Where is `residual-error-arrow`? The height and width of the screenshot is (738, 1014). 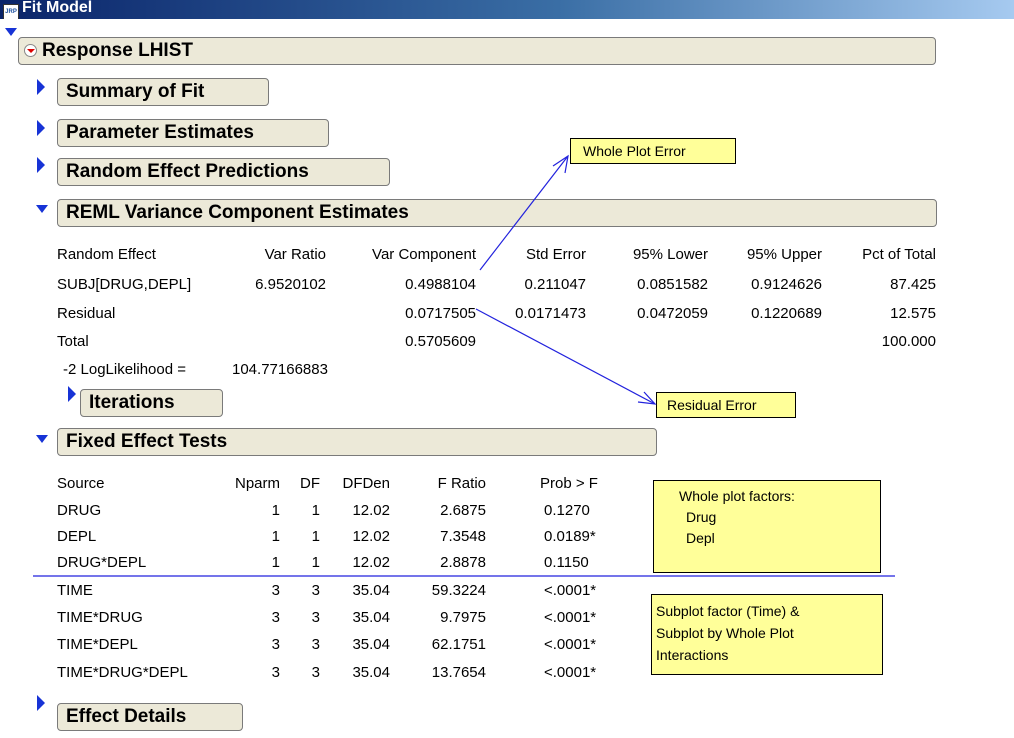 residual-error-arrow is located at coordinates (565, 356).